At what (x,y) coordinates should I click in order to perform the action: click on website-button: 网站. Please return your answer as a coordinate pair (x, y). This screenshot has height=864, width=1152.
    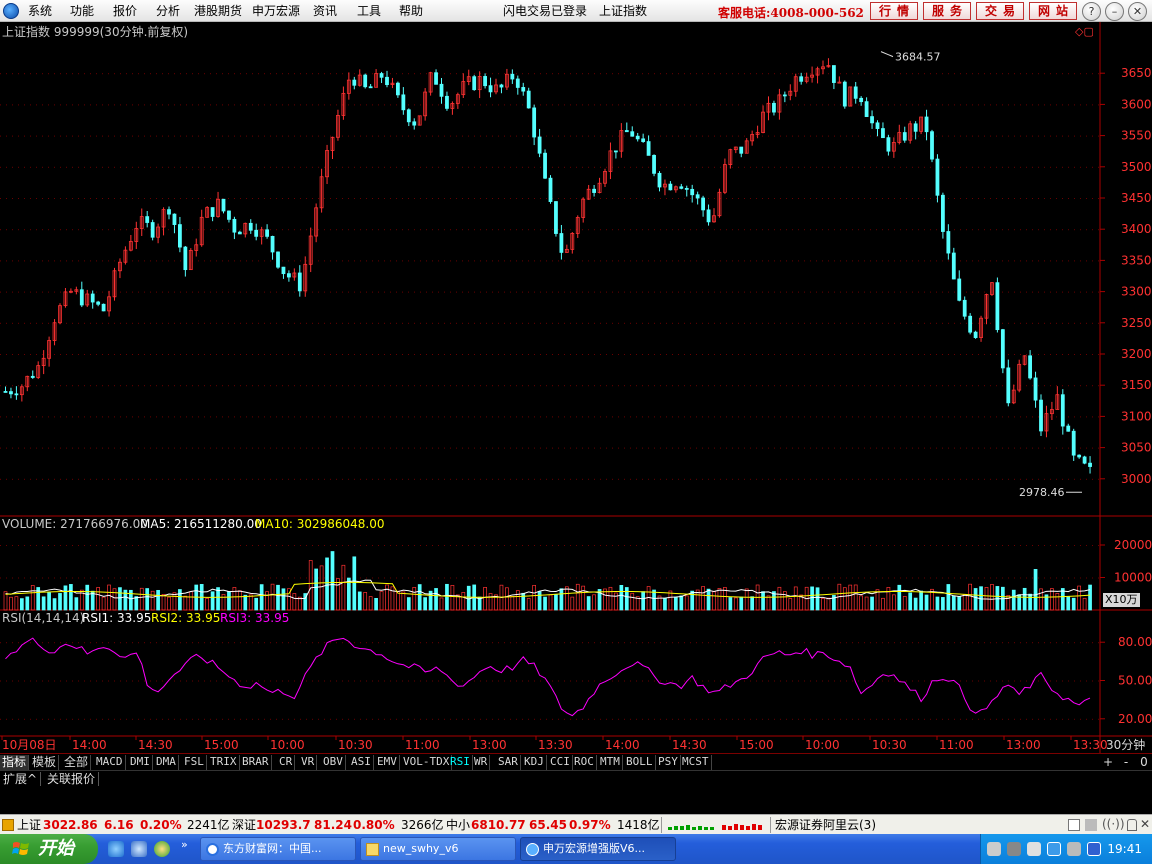
    Looking at the image, I should click on (1053, 11).